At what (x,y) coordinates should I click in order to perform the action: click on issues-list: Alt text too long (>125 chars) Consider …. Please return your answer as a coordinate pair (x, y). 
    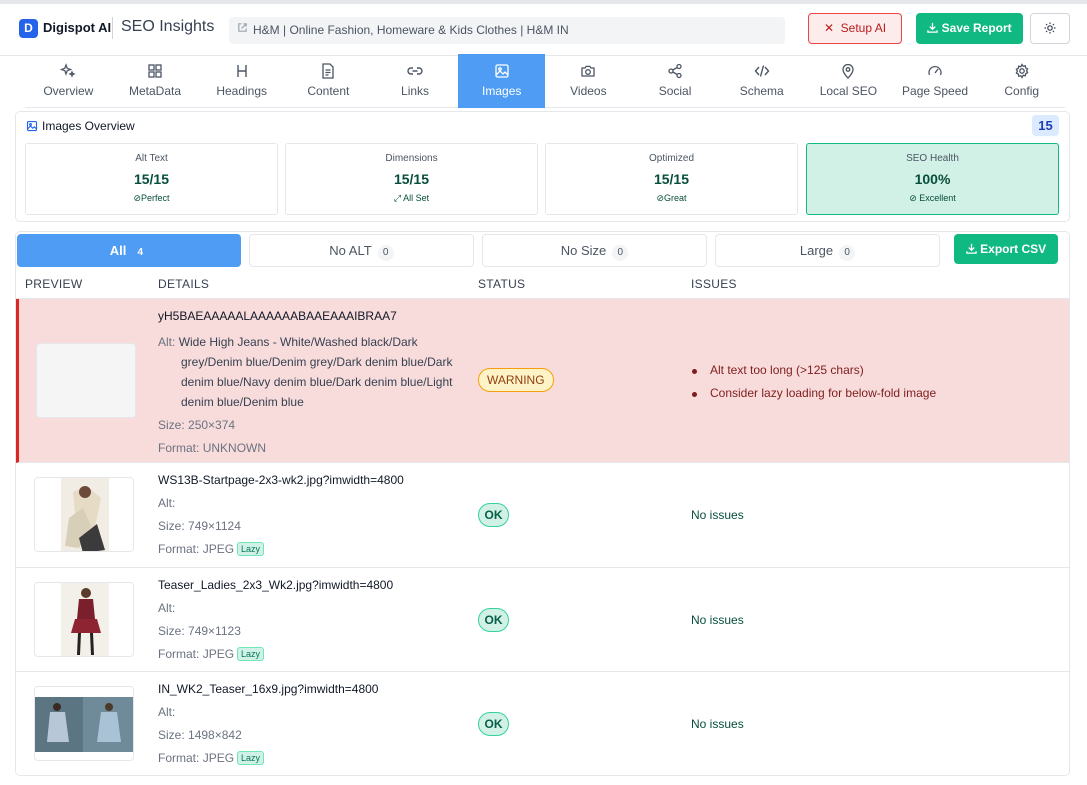
    Looking at the image, I should click on (813, 386).